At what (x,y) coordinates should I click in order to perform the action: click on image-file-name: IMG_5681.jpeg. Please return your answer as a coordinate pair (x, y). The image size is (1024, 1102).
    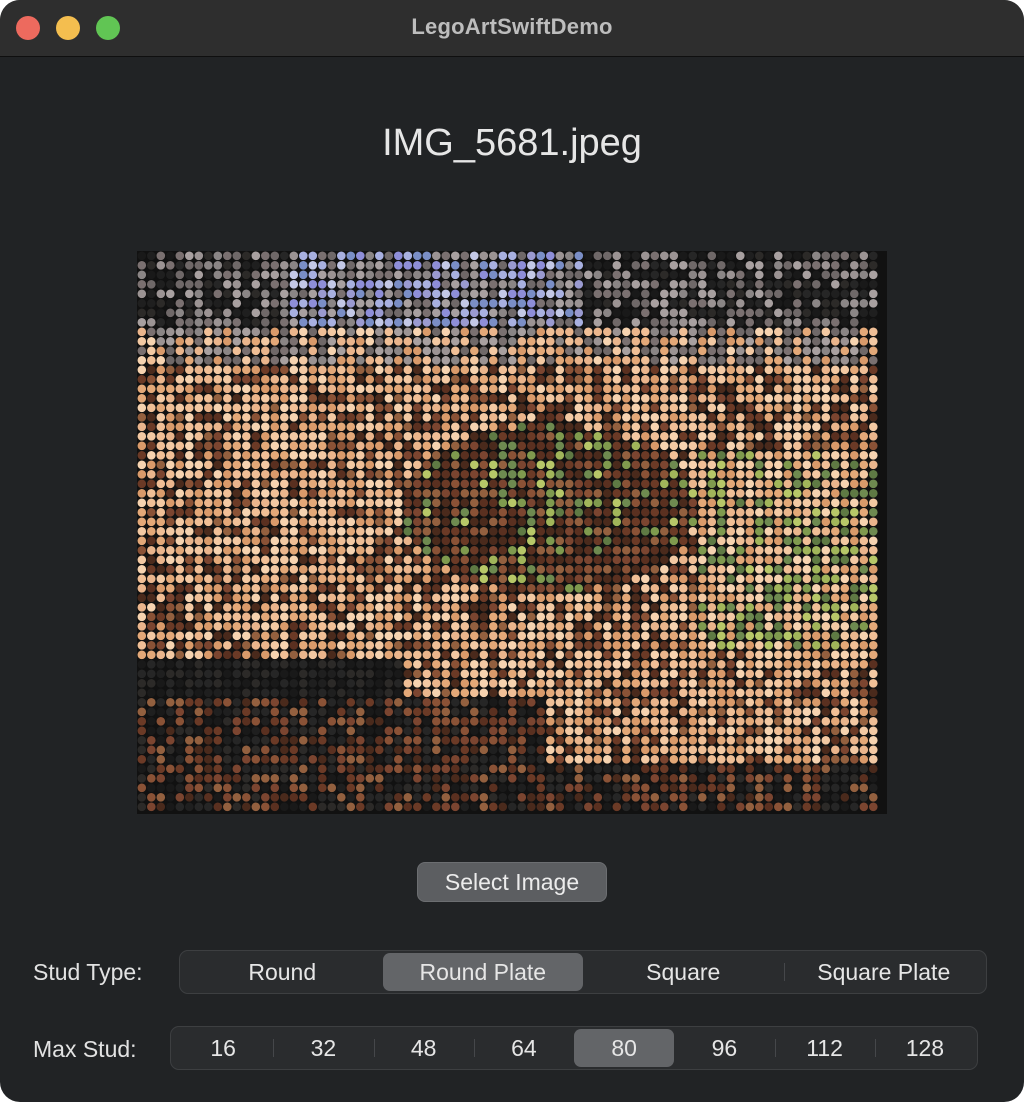
    Looking at the image, I should click on (512, 143).